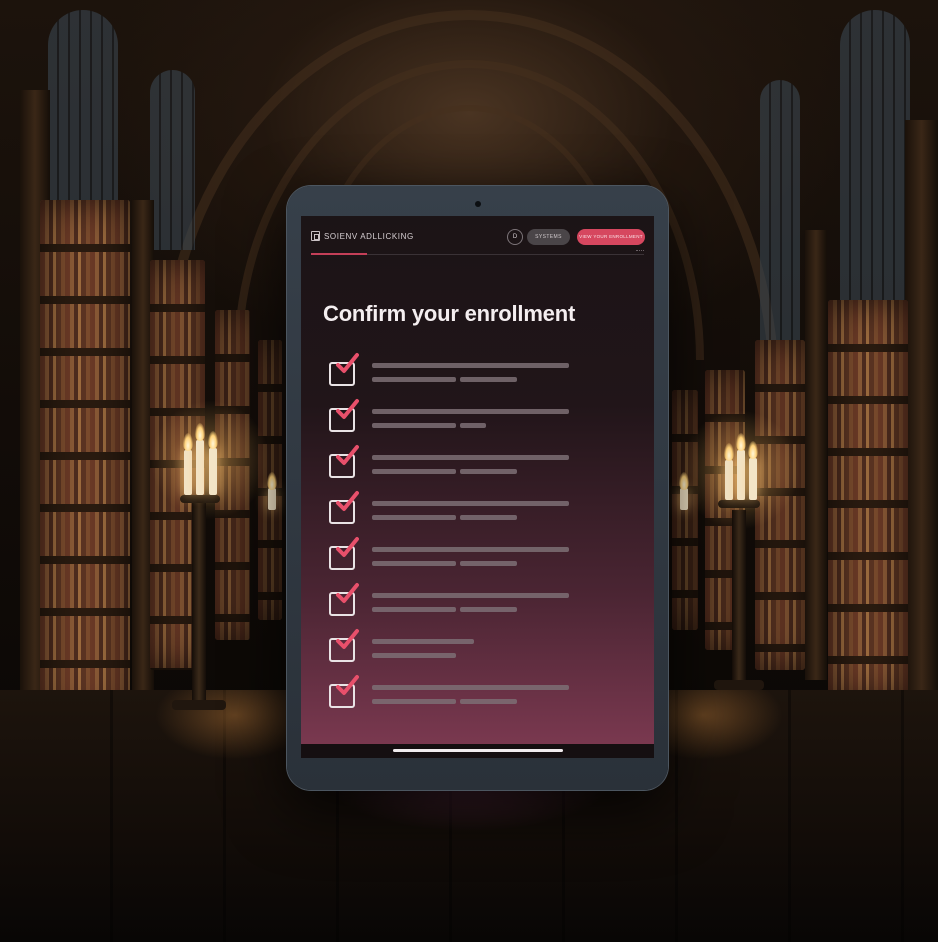  Describe the element at coordinates (640, 251) in the screenshot. I see `more-indicator` at that location.